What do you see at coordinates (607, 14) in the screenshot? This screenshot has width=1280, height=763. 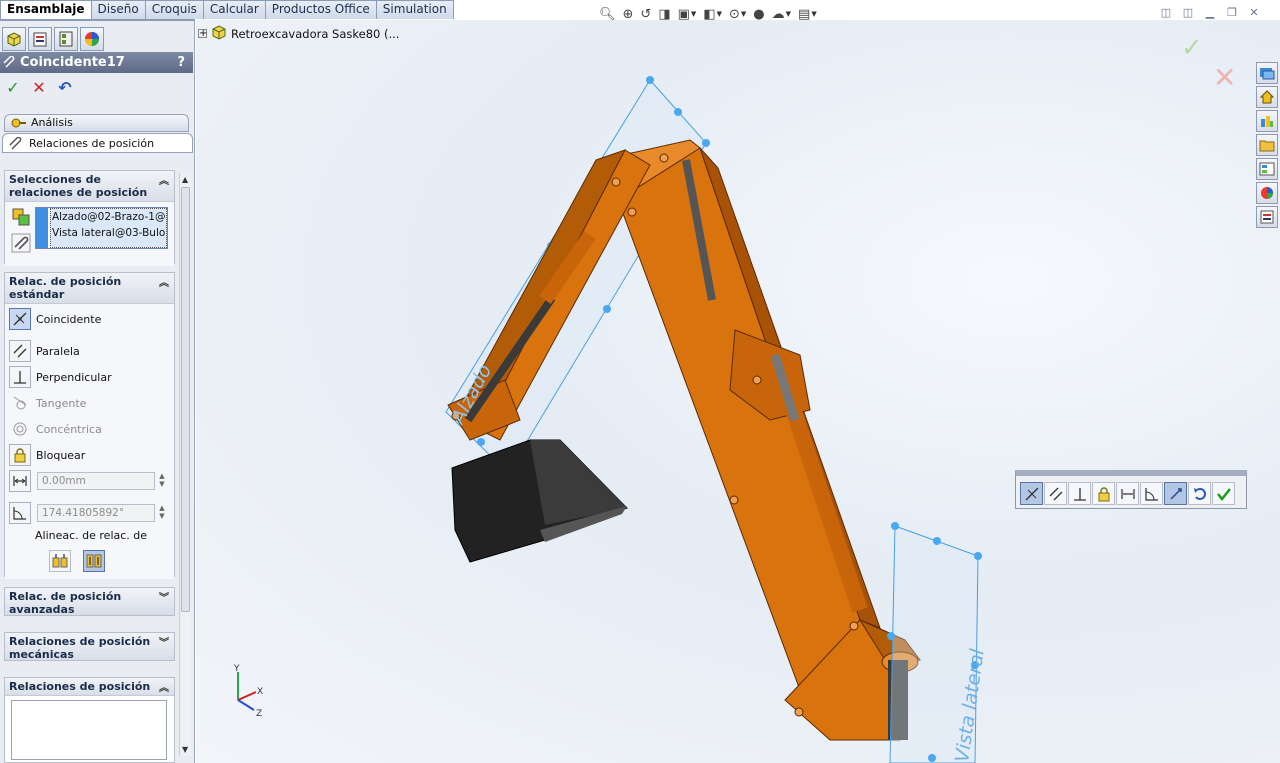 I see `zoom-to-fit-icon: 🔍︎` at bounding box center [607, 14].